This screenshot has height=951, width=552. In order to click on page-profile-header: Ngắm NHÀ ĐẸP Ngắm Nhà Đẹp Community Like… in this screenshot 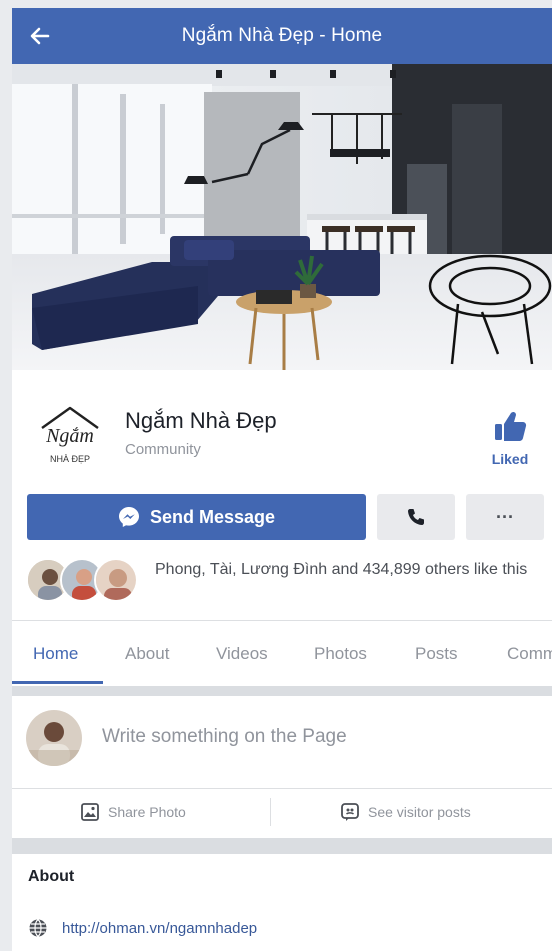, I will do `click(282, 430)`.